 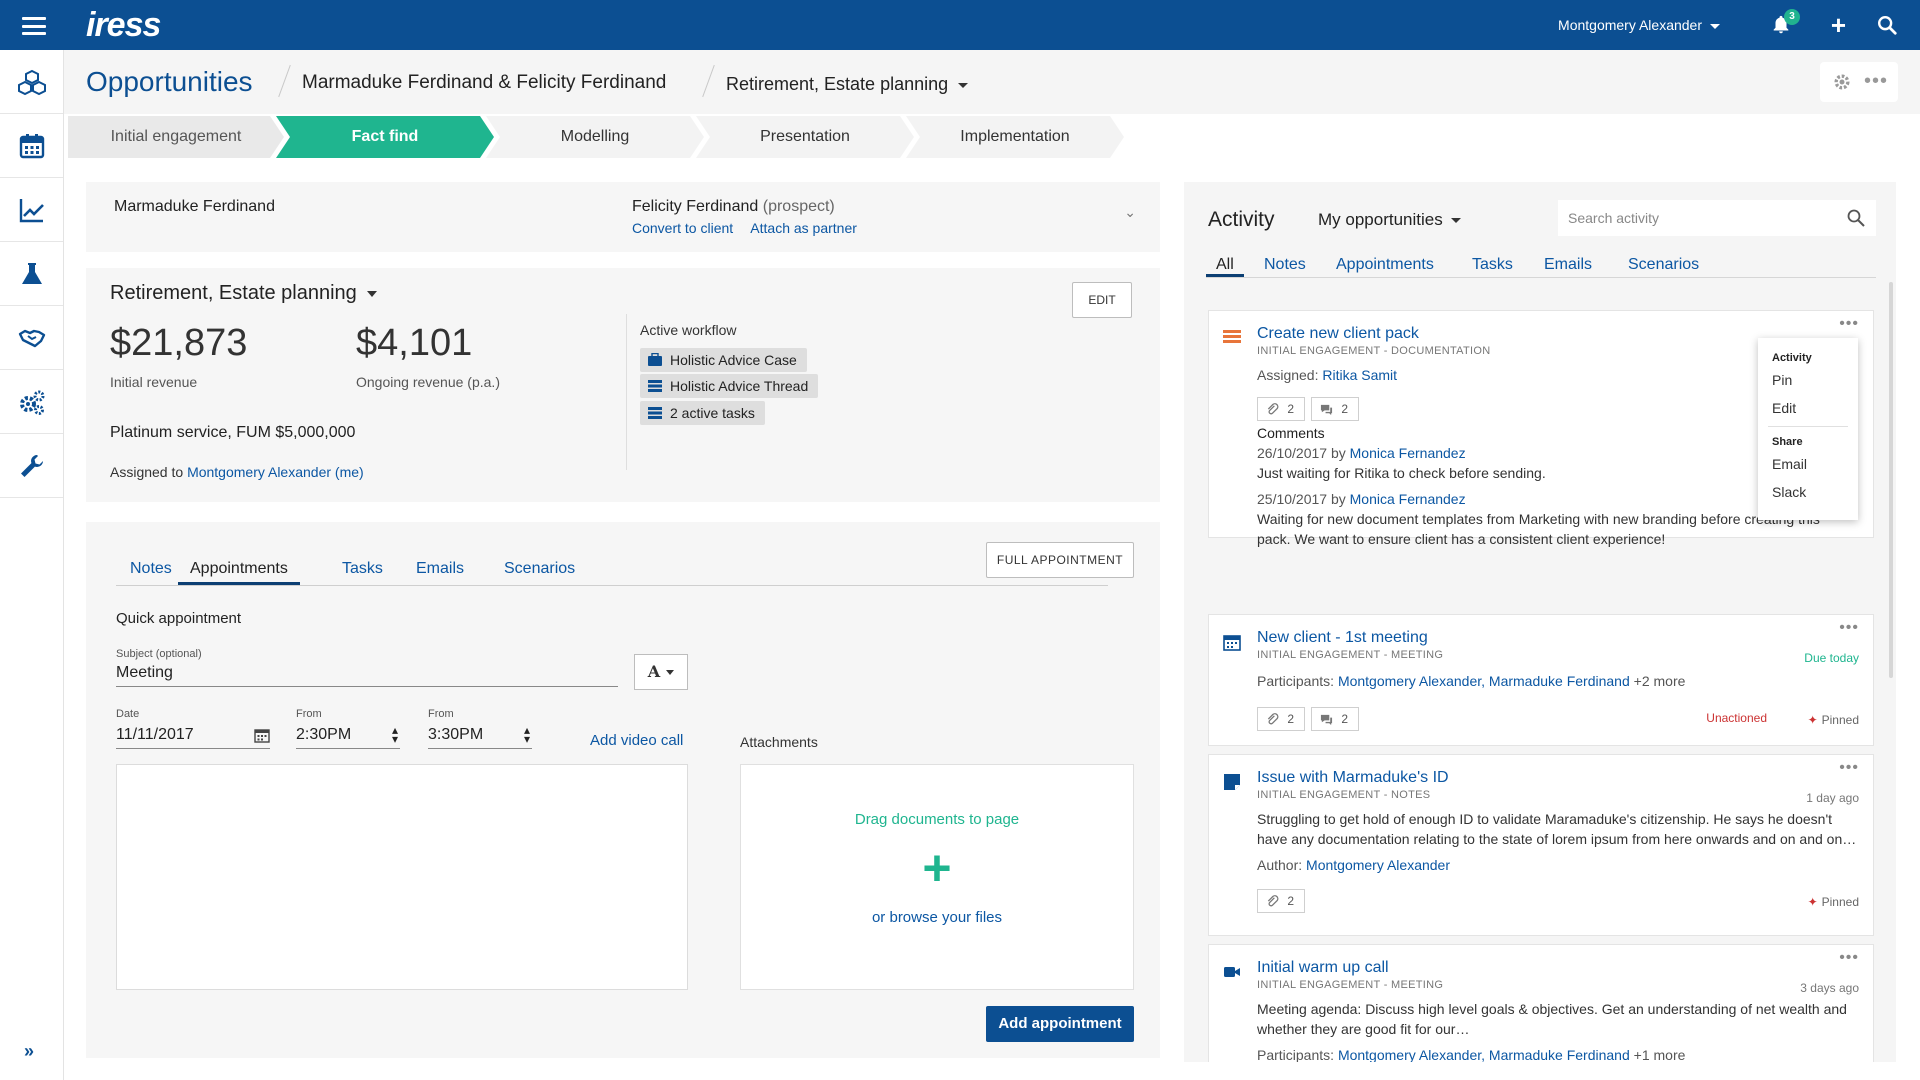 I want to click on comment-meta: 25/10/2017 by Monica Fernandez, so click(x=1361, y=499).